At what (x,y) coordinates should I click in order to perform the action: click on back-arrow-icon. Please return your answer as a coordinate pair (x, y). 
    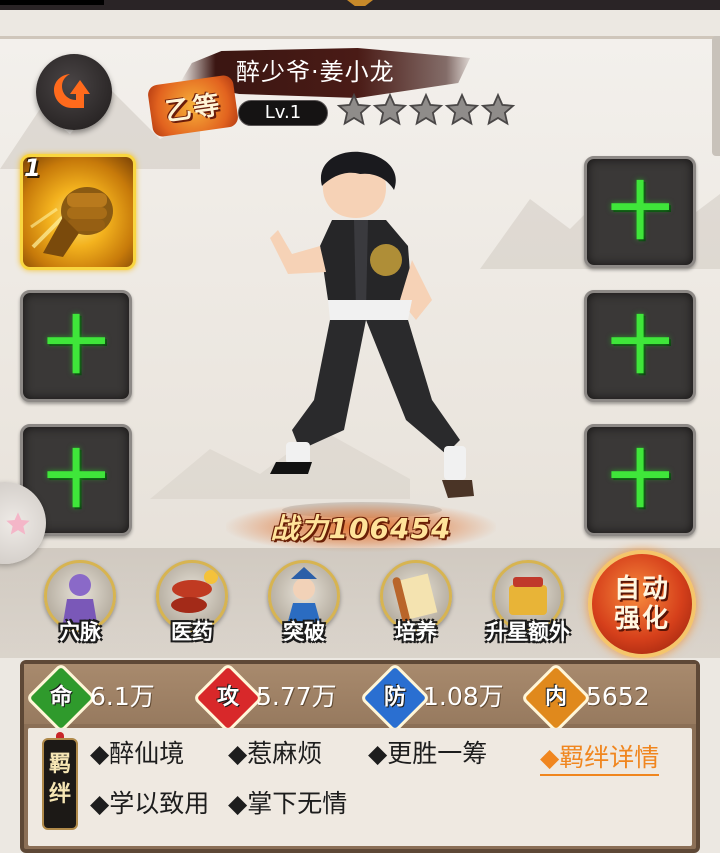
    Looking at the image, I should click on (72, 91).